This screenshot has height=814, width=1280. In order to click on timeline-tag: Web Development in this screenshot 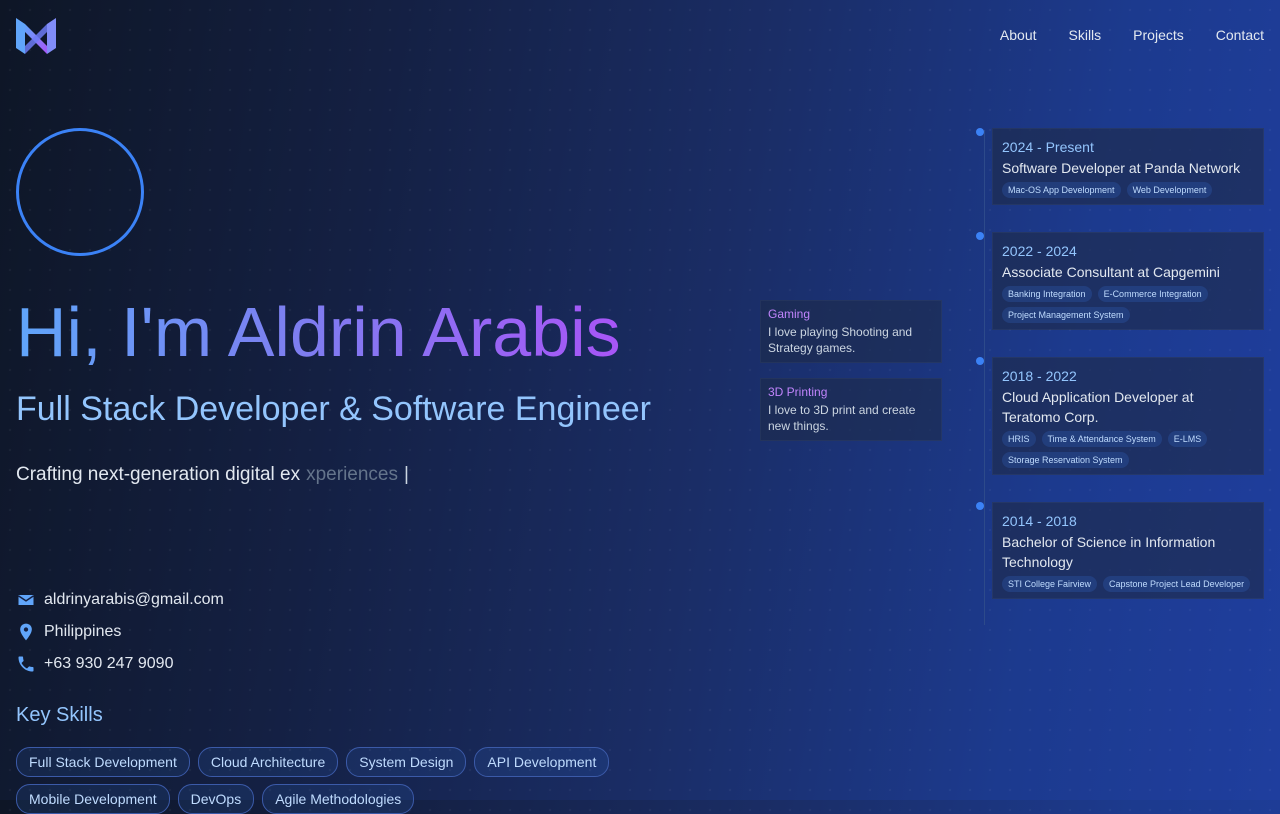, I will do `click(1169, 190)`.